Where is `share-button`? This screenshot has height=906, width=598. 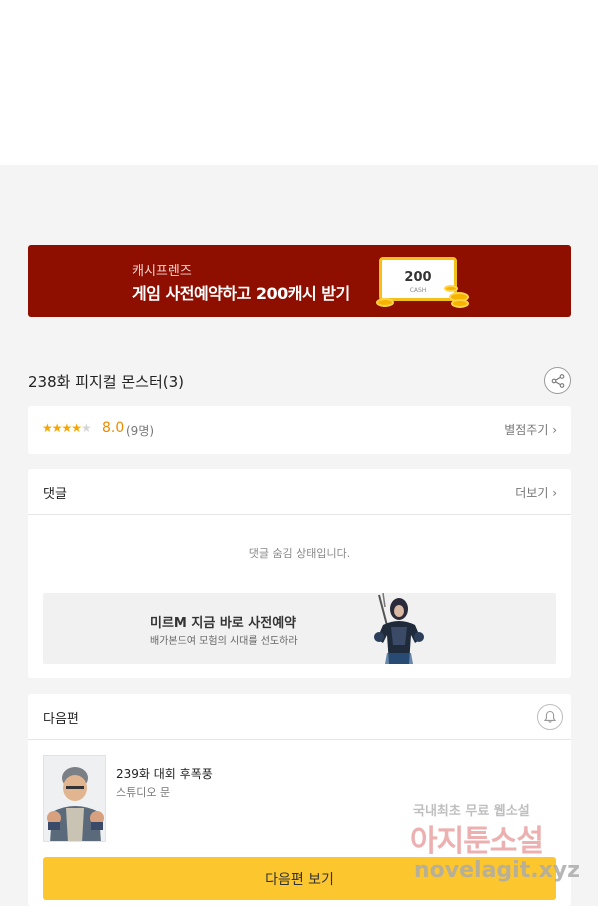 share-button is located at coordinates (557, 380).